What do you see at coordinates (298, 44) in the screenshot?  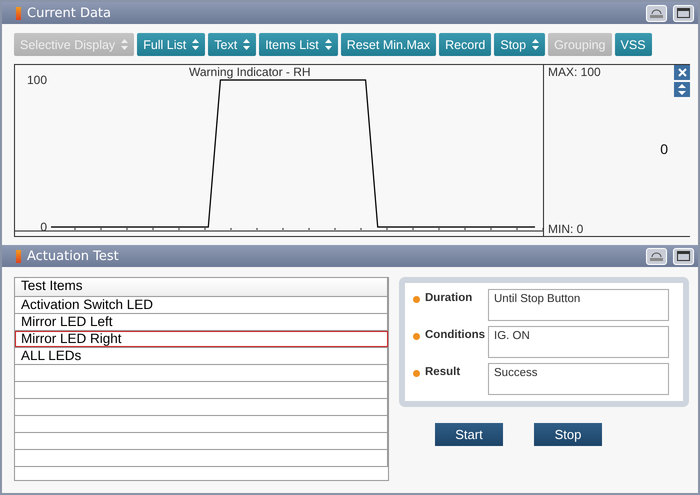 I see `dropdown-button: Items List` at bounding box center [298, 44].